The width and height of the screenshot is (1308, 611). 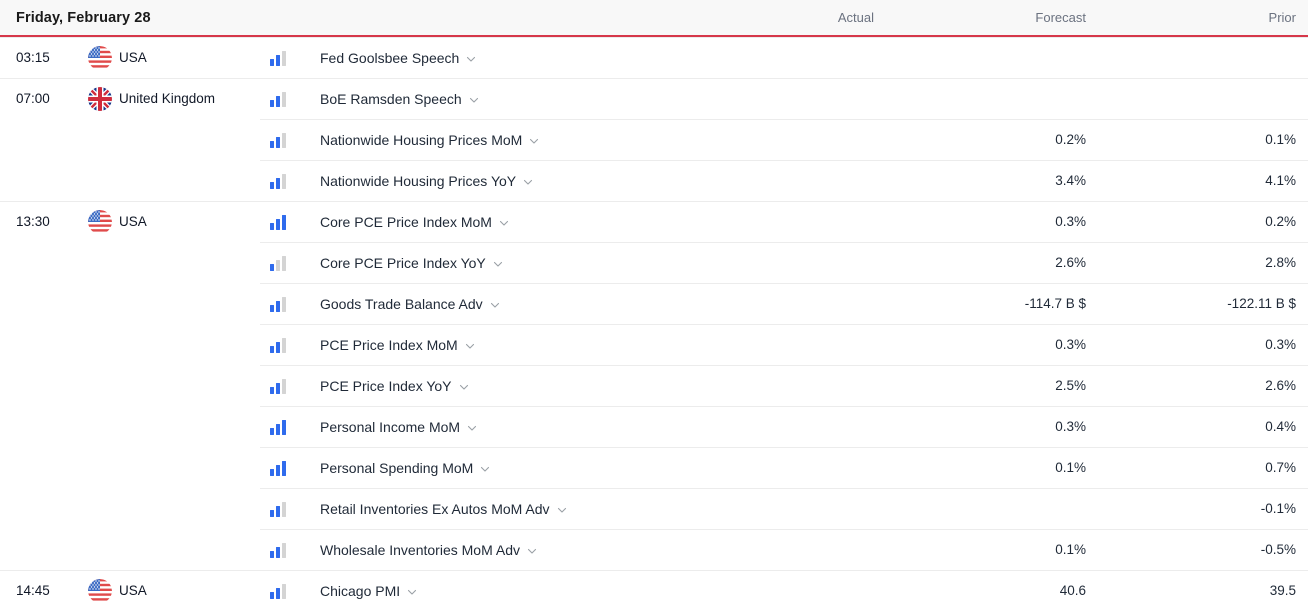 What do you see at coordinates (654, 590) in the screenshot?
I see `table-row: 14:45 USA Chicago PMI 40.6 39.5` at bounding box center [654, 590].